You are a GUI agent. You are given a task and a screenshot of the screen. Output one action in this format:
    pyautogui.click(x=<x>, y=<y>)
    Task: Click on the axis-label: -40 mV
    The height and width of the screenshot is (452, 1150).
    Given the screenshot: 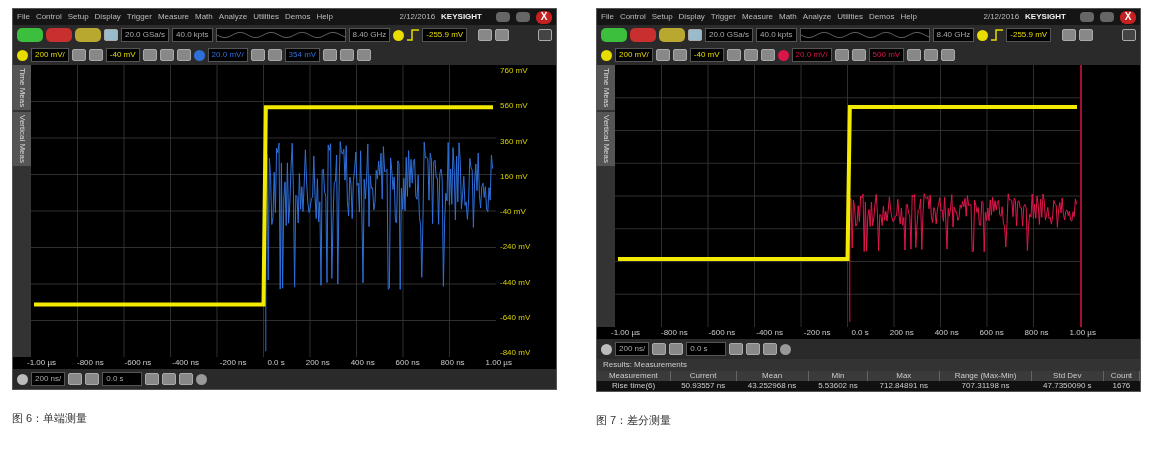 What is the action you would take?
    pyautogui.click(x=513, y=212)
    